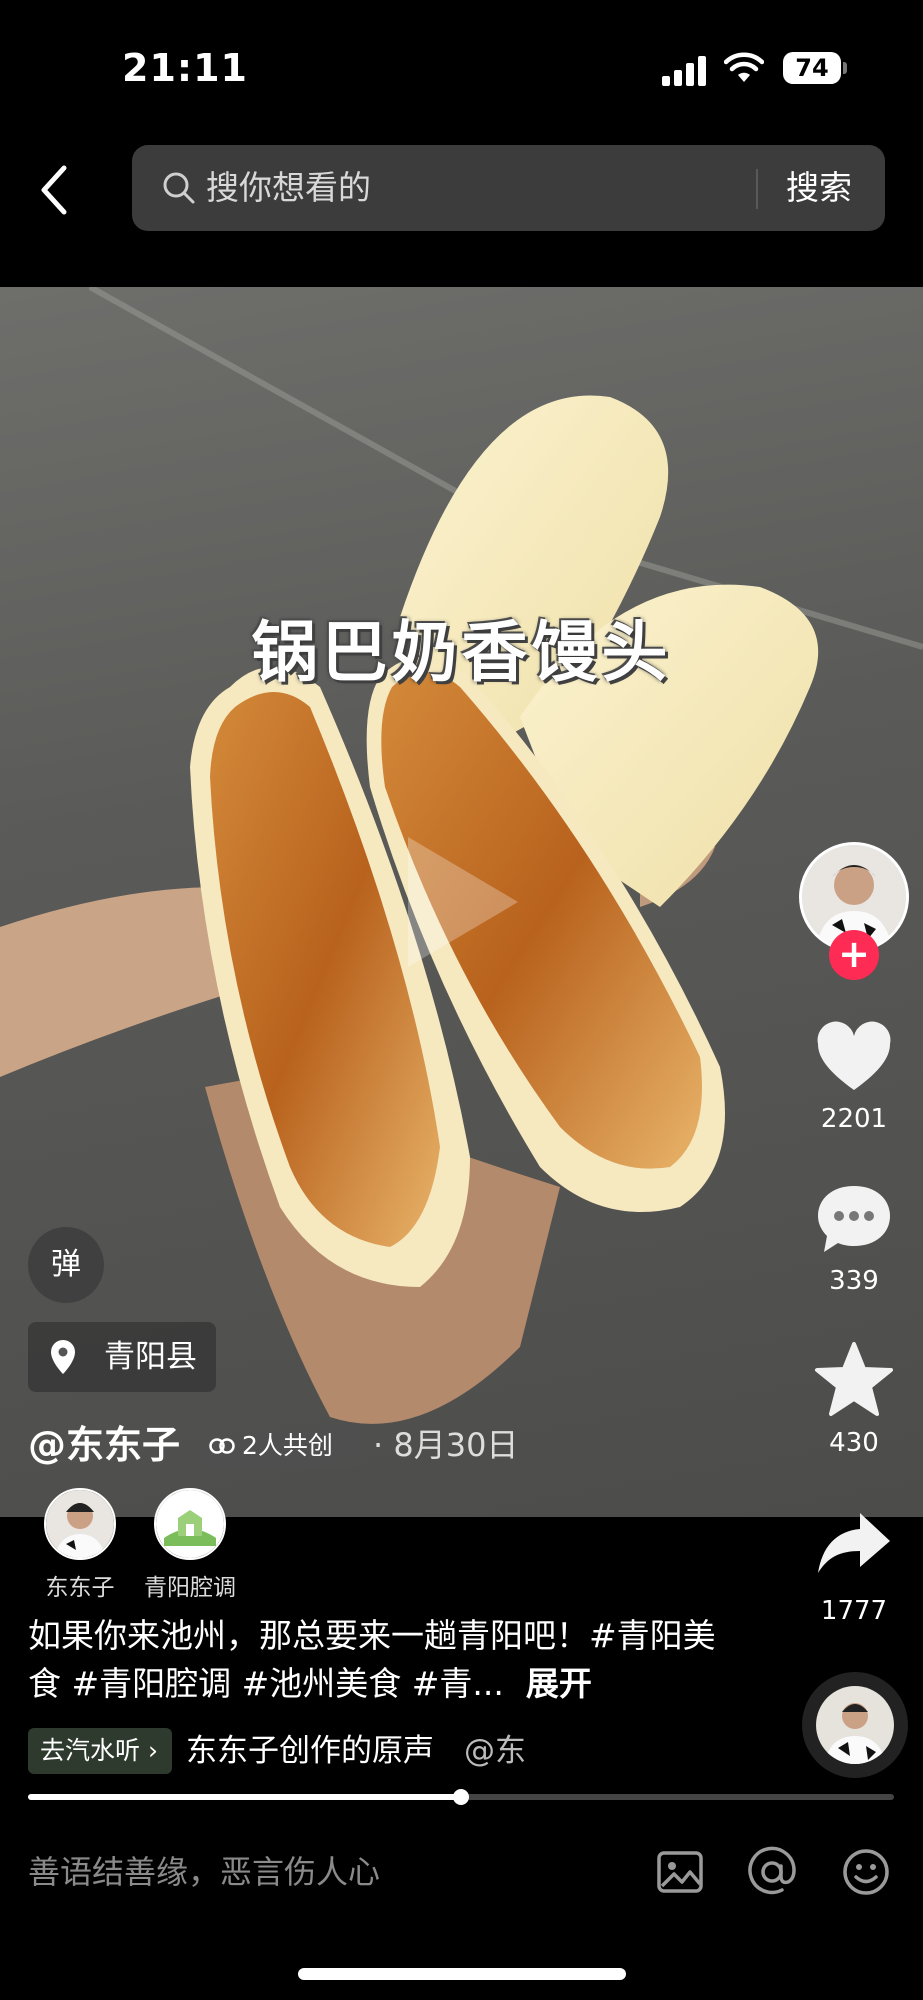  Describe the element at coordinates (854, 1281) in the screenshot. I see `comment-count: 339` at that location.